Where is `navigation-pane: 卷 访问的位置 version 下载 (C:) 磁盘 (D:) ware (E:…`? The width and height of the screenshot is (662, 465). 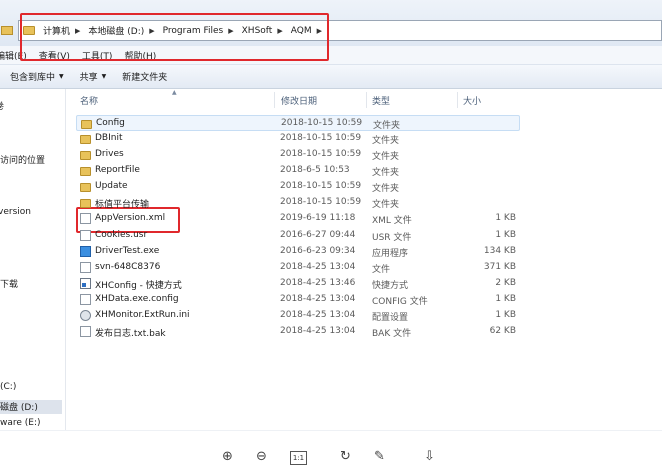 navigation-pane: 卷 访问的位置 version 下载 (C:) 磁盘 (D:) ware (E:… is located at coordinates (33, 259).